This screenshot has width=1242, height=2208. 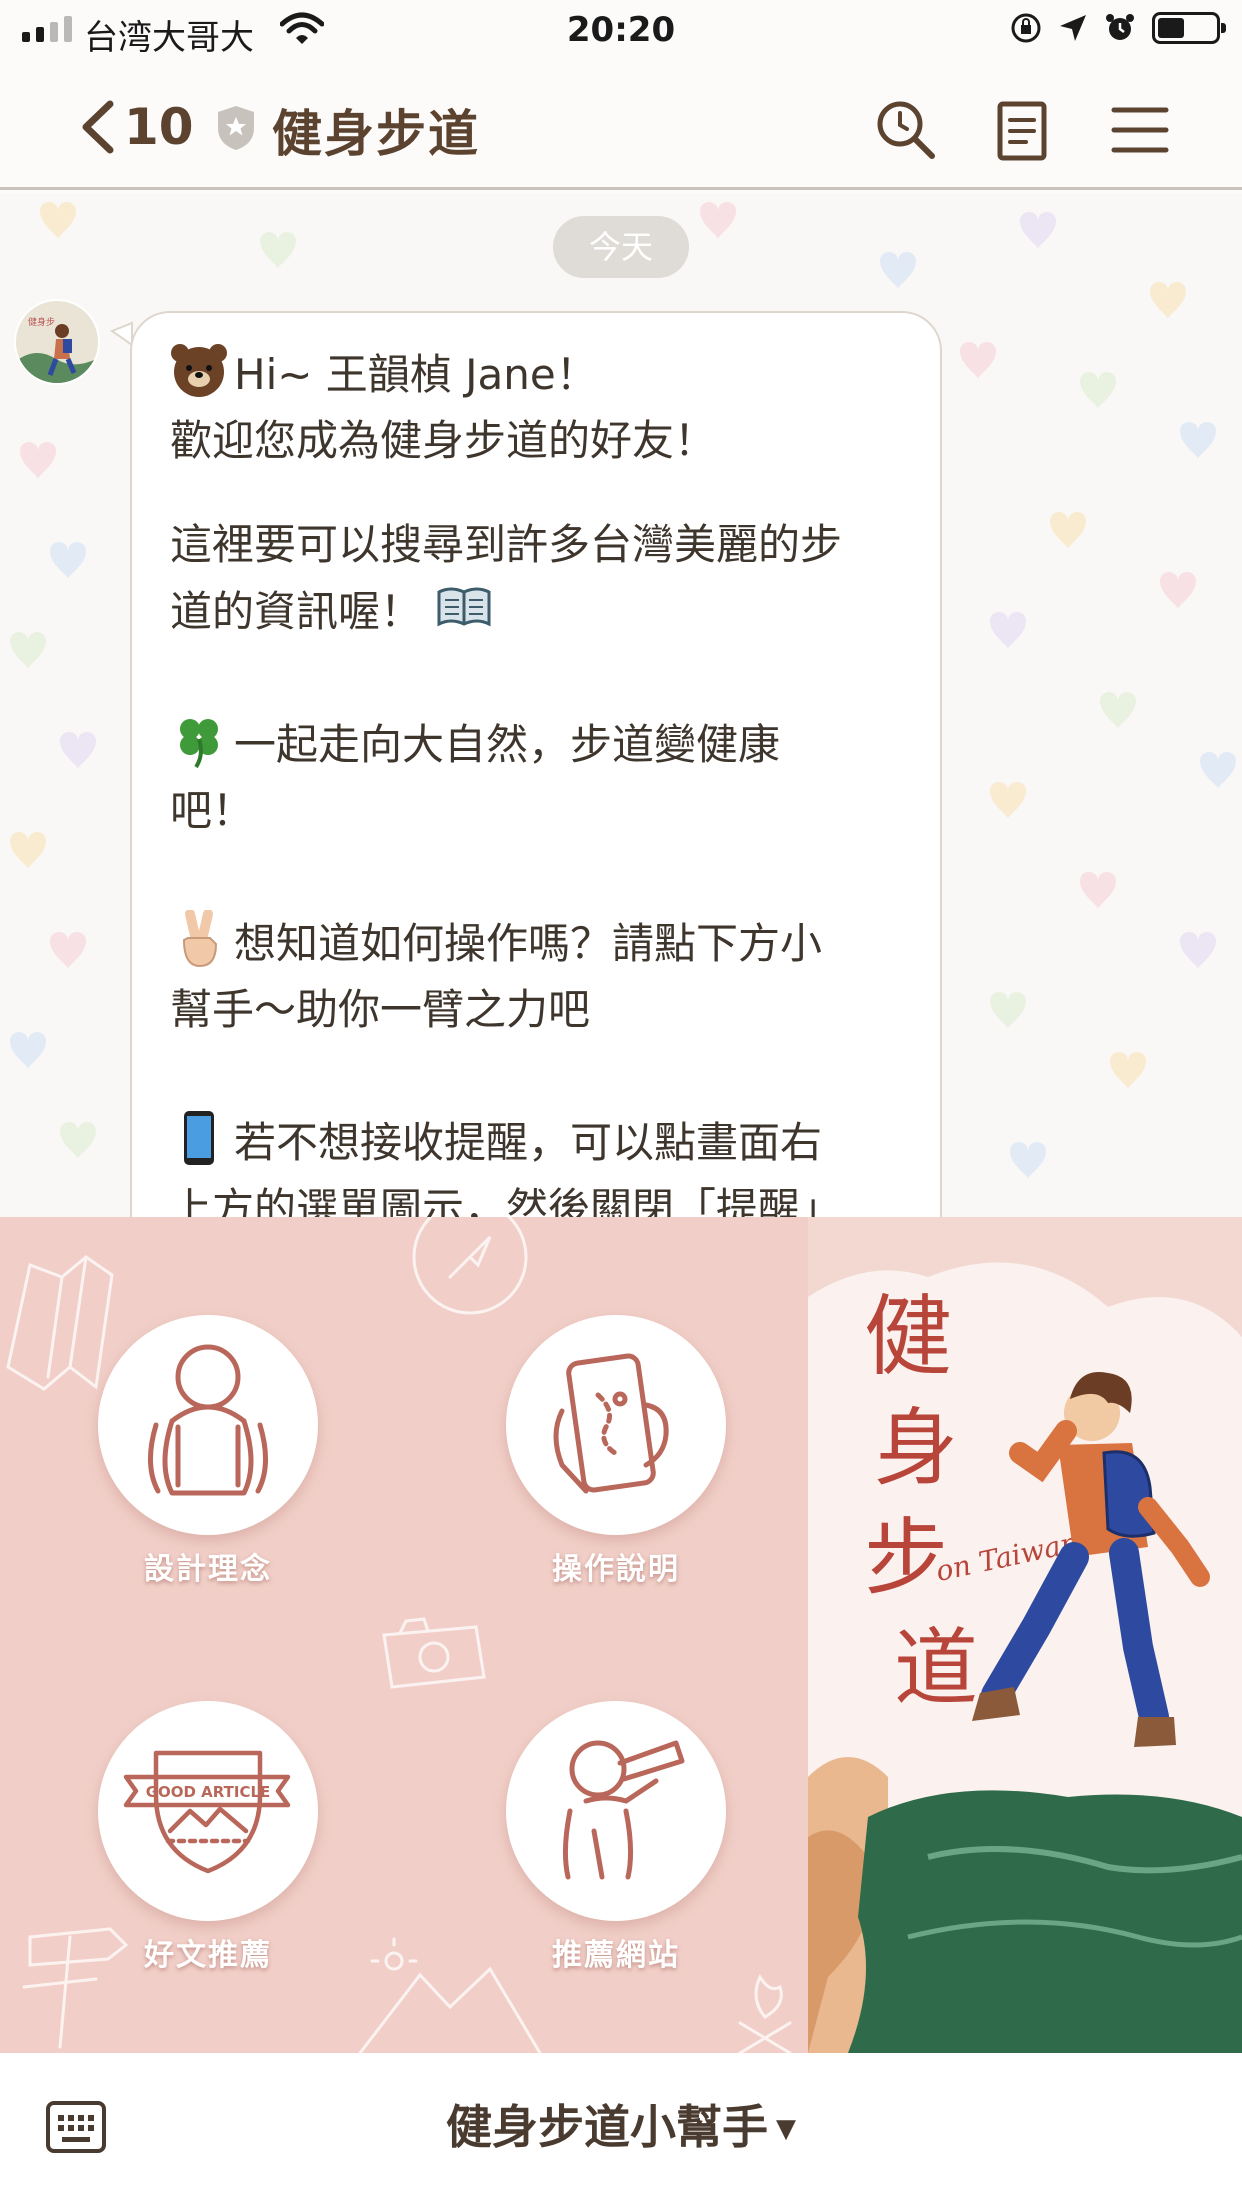 What do you see at coordinates (611, 1423) in the screenshot?
I see `hand-holding-phone-icon` at bounding box center [611, 1423].